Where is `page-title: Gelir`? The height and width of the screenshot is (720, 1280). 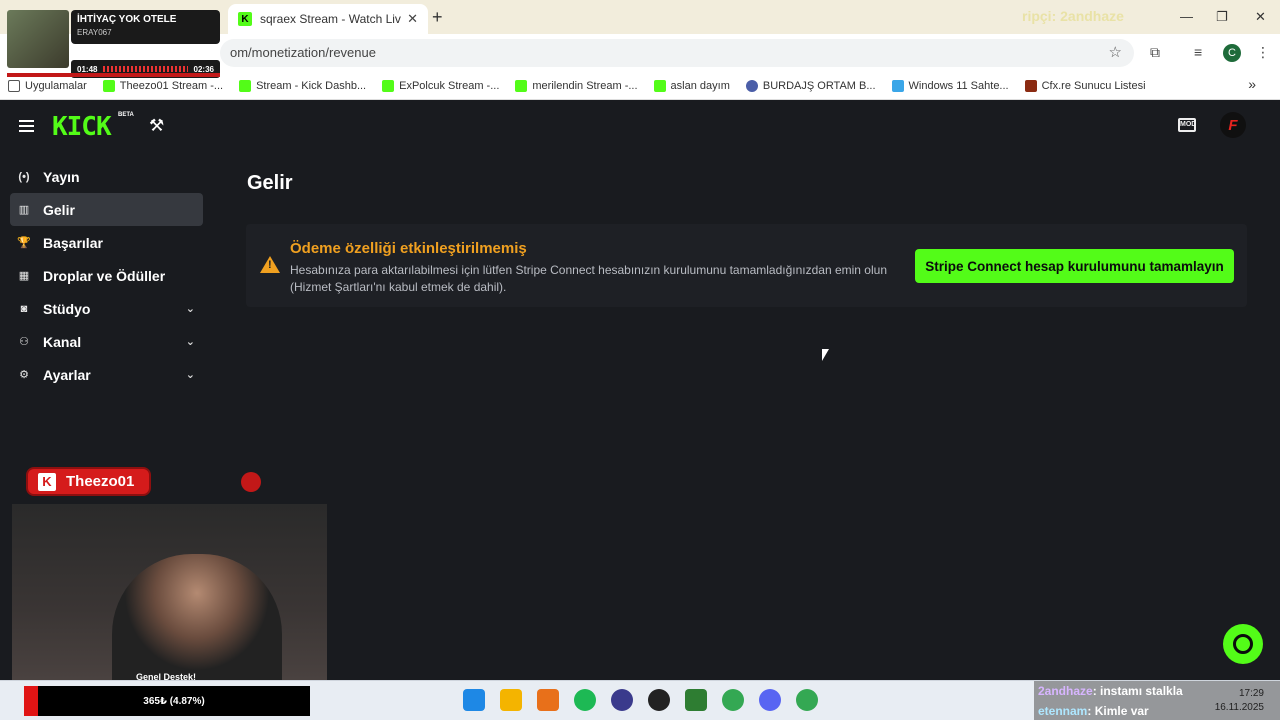
page-title: Gelir is located at coordinates (270, 183).